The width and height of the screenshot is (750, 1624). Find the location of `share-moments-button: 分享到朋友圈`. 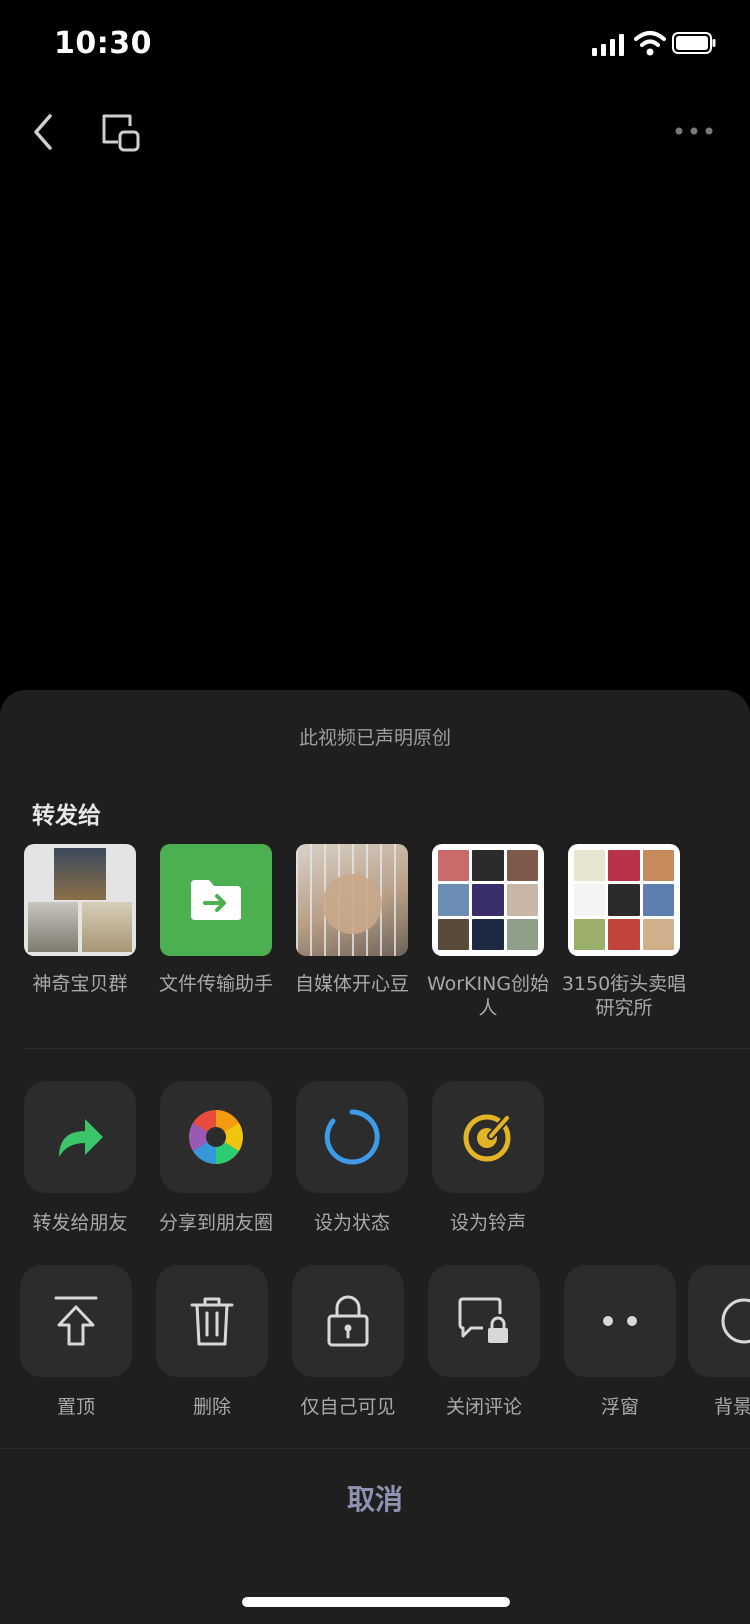

share-moments-button: 分享到朋友圈 is located at coordinates (216, 1158).